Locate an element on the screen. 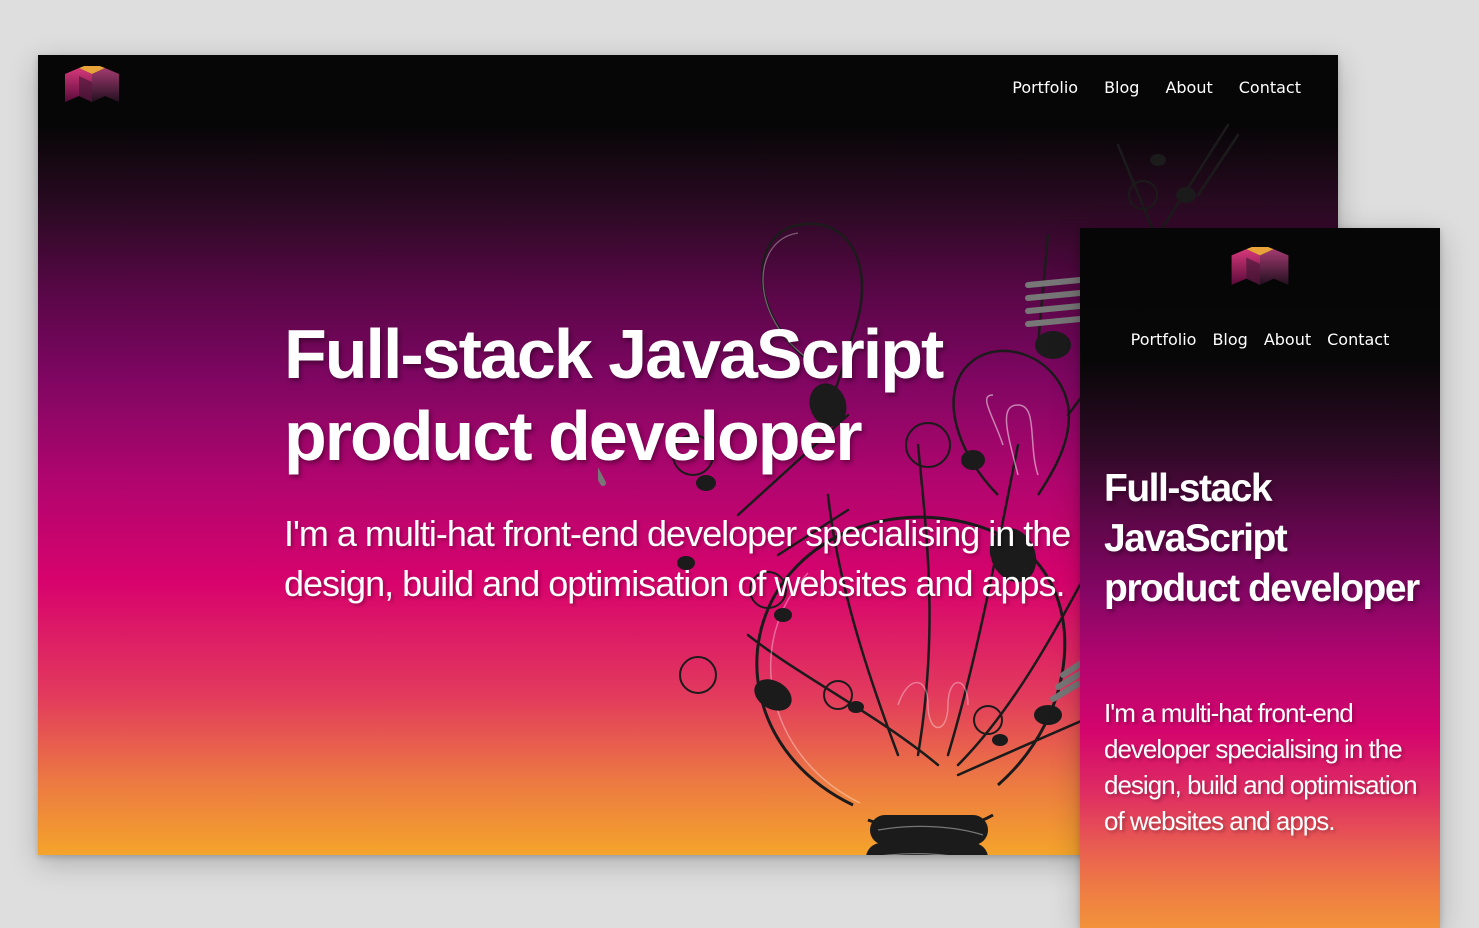 This screenshot has height=928, width=1479. hero-title-line: Full-stack JavaScript is located at coordinates (614, 354).